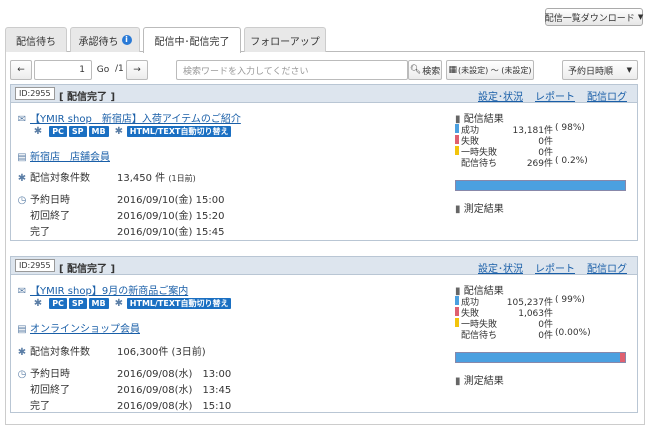 The image size is (650, 440). What do you see at coordinates (50, 200) in the screenshot?
I see `time-label: 予約日時` at bounding box center [50, 200].